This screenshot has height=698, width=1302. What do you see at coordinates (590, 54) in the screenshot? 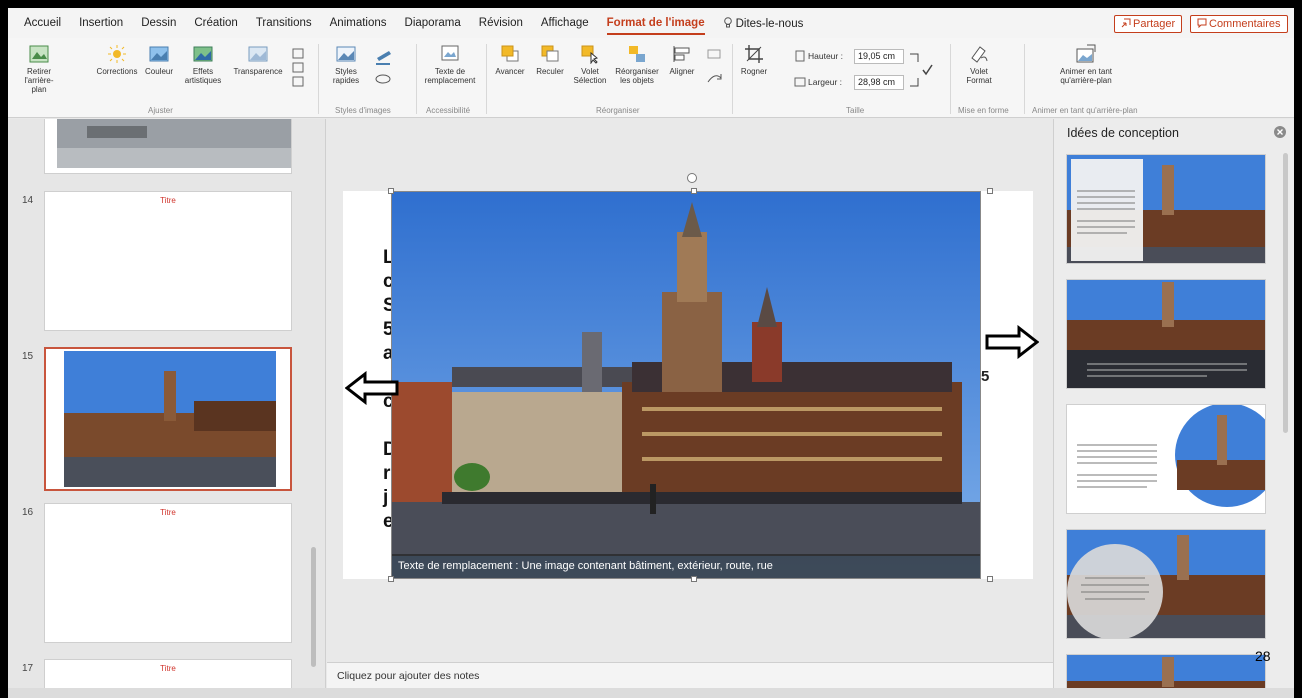
I see `selection-pane-icon` at bounding box center [590, 54].